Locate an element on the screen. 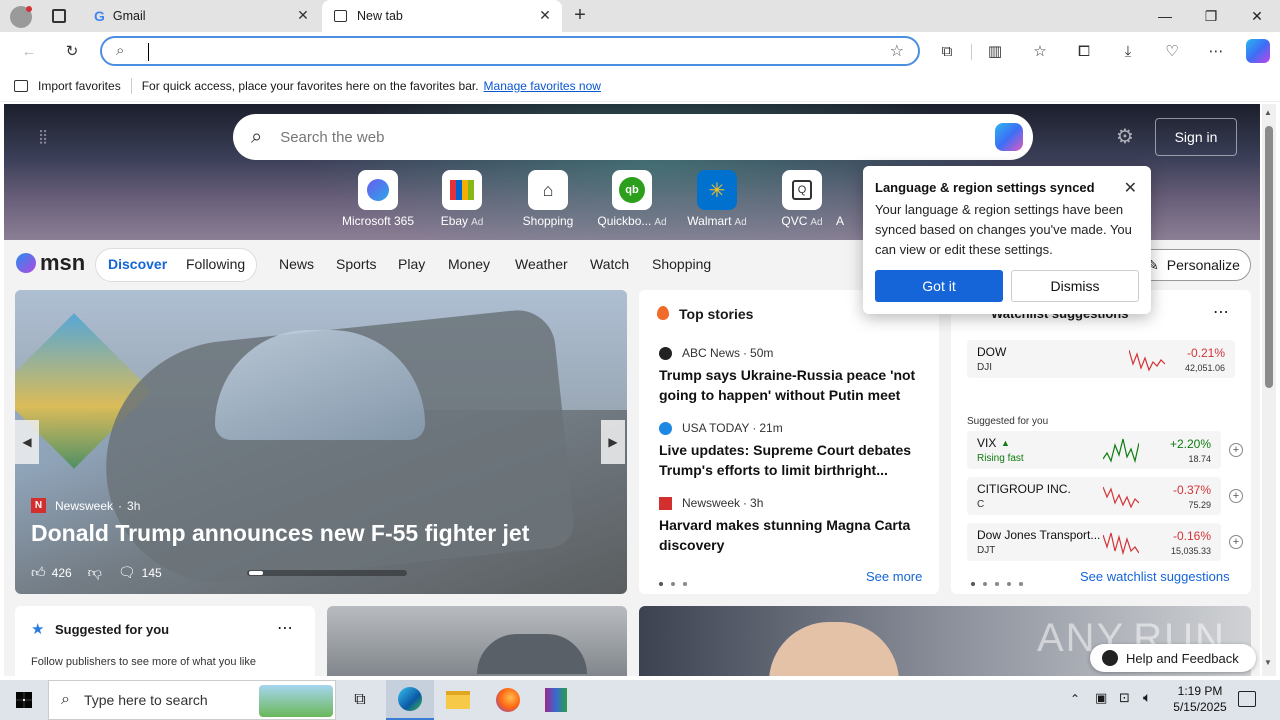  split-screen-icon: ▥ is located at coordinates (995, 51).